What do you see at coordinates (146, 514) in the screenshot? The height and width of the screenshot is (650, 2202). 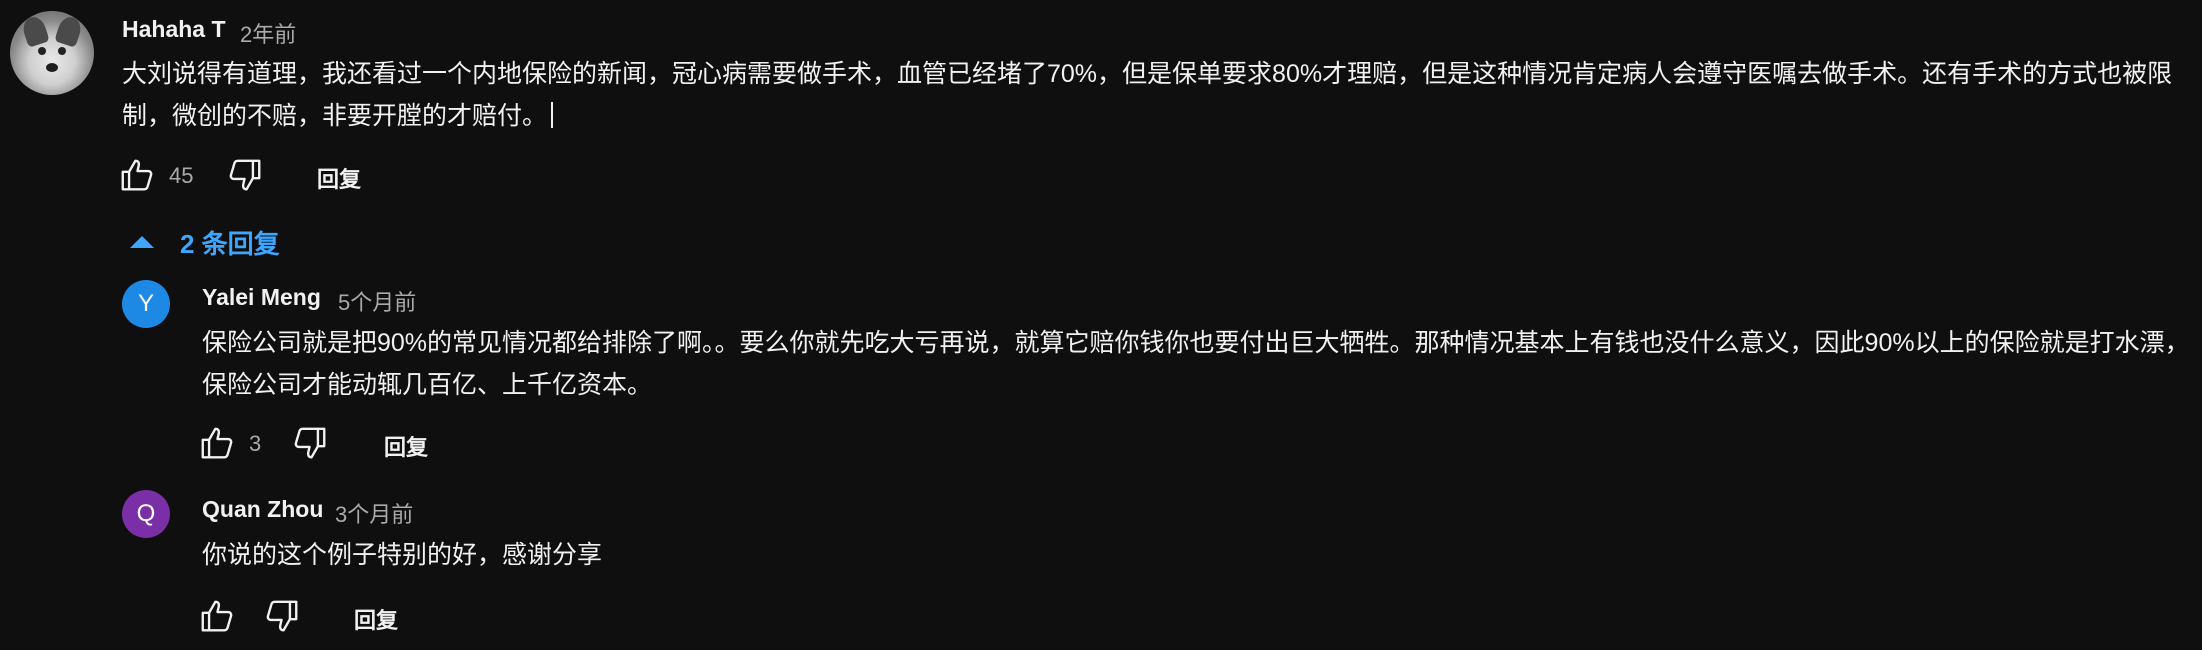 I see `avatar: Q` at bounding box center [146, 514].